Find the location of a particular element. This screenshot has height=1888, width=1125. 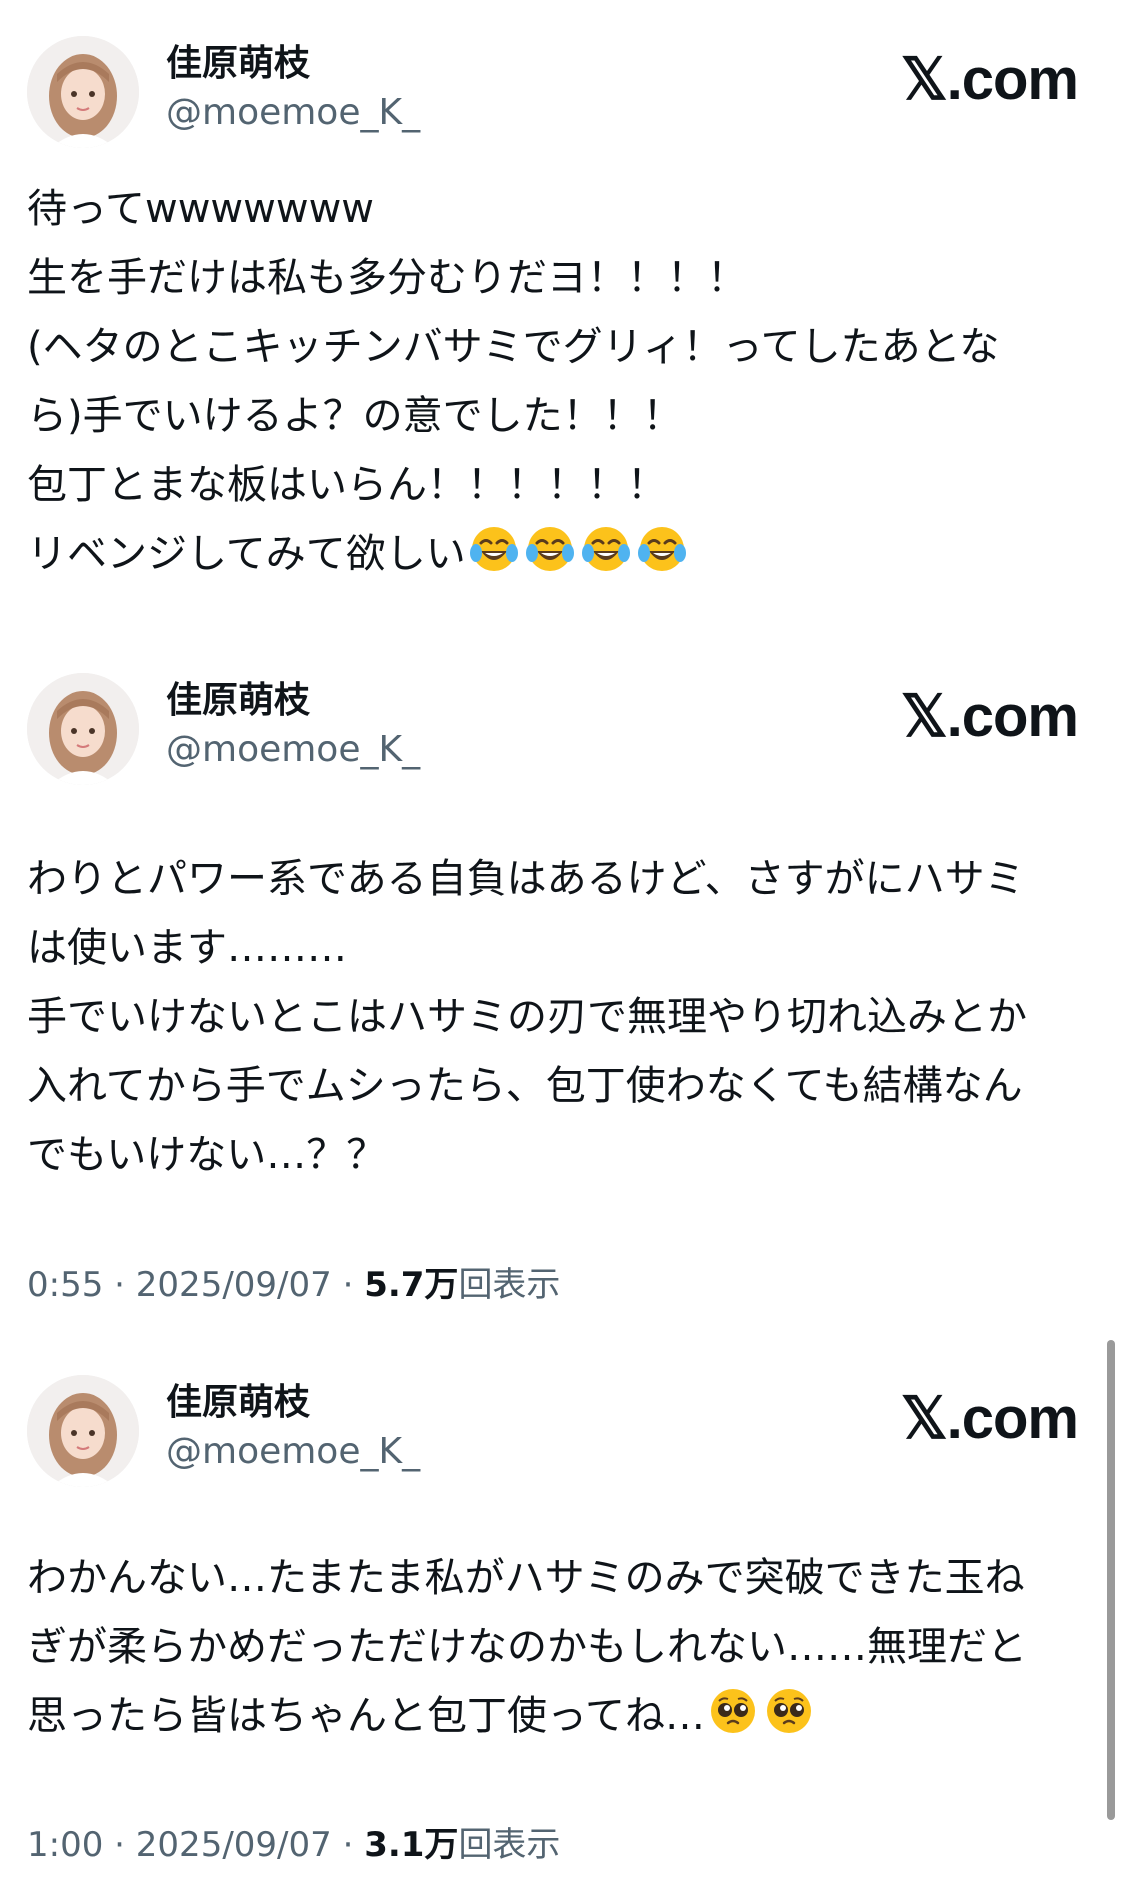

tweet-2-meta: 0:55 · 2025/09/07 · 5.7万回表示 is located at coordinates (294, 1285).